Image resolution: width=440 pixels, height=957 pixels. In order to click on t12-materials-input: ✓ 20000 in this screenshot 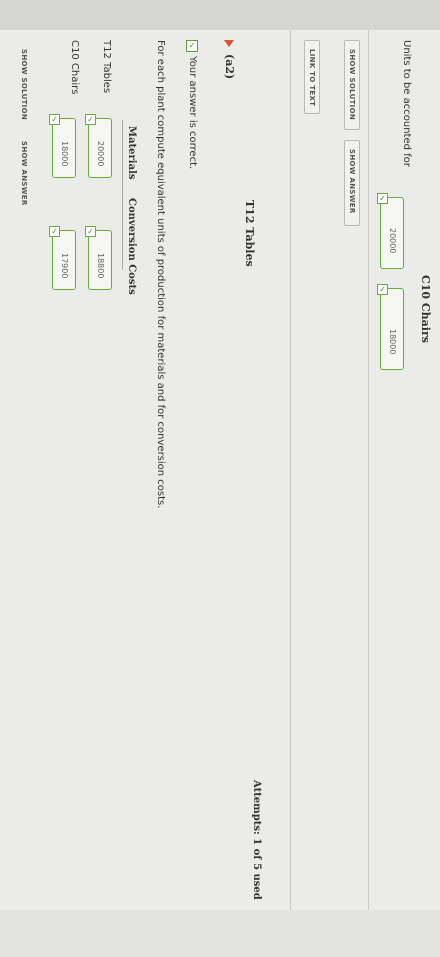, I will do `click(98, 146)`.